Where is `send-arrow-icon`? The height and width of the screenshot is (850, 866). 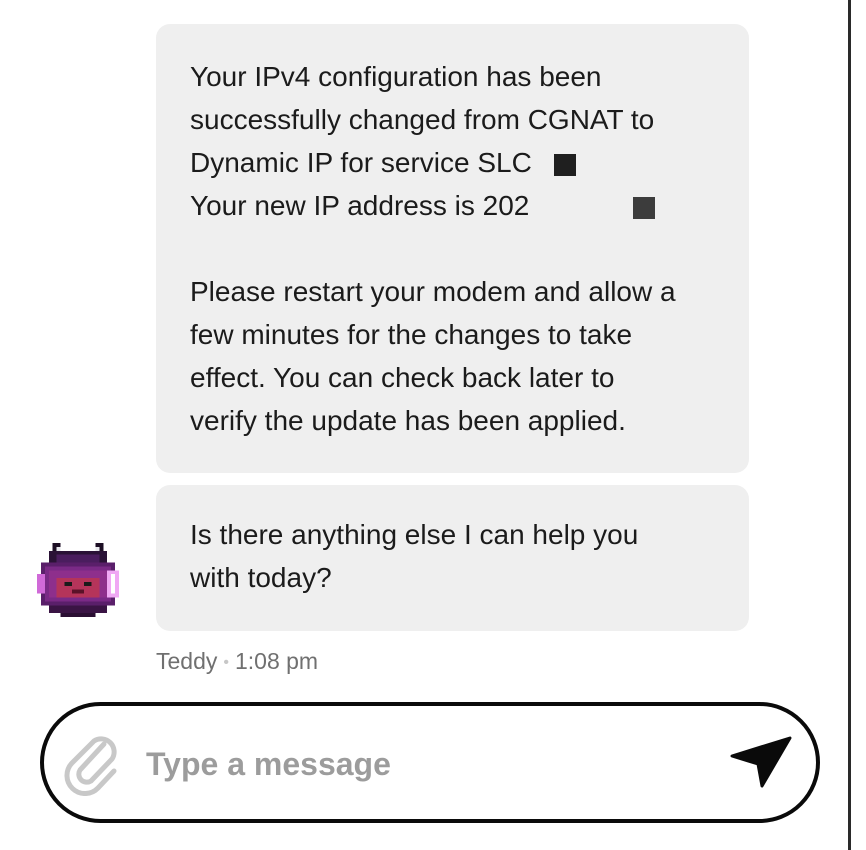
send-arrow-icon is located at coordinates (761, 760).